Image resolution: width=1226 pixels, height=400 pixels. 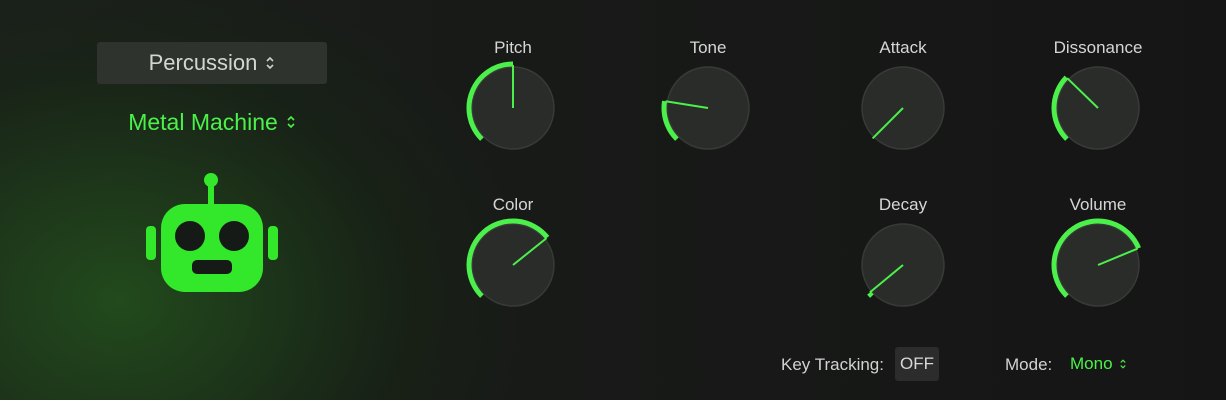 What do you see at coordinates (903, 265) in the screenshot?
I see `decay-dial` at bounding box center [903, 265].